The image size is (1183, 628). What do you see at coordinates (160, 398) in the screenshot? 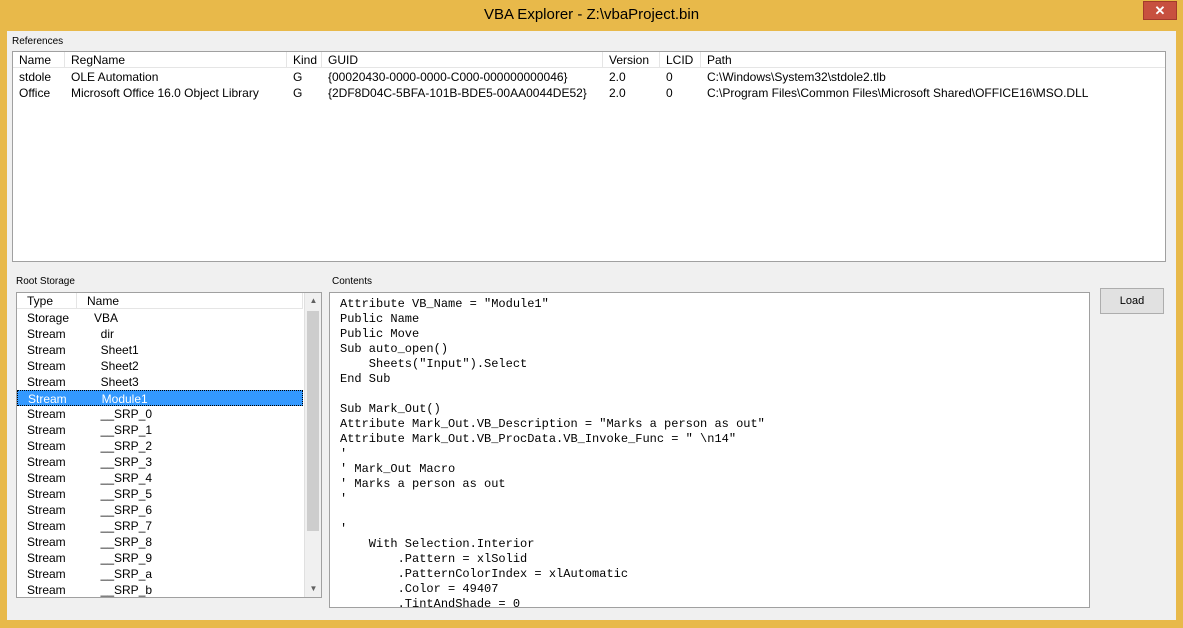
I see `storage-row: Stream Module1` at bounding box center [160, 398].